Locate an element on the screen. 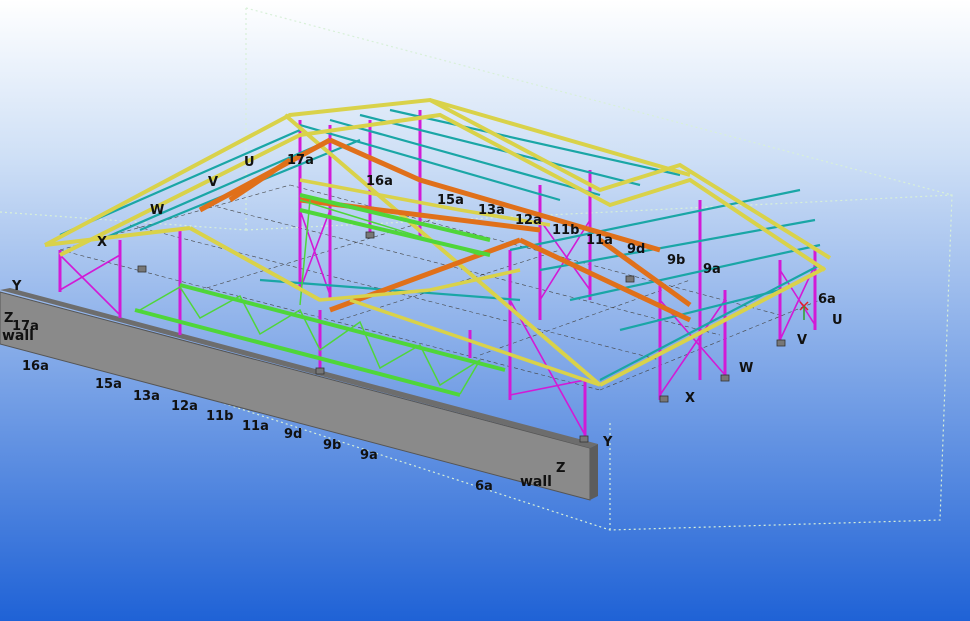 The image size is (970, 621). grid-label-front-15a: 15a is located at coordinates (108, 384).